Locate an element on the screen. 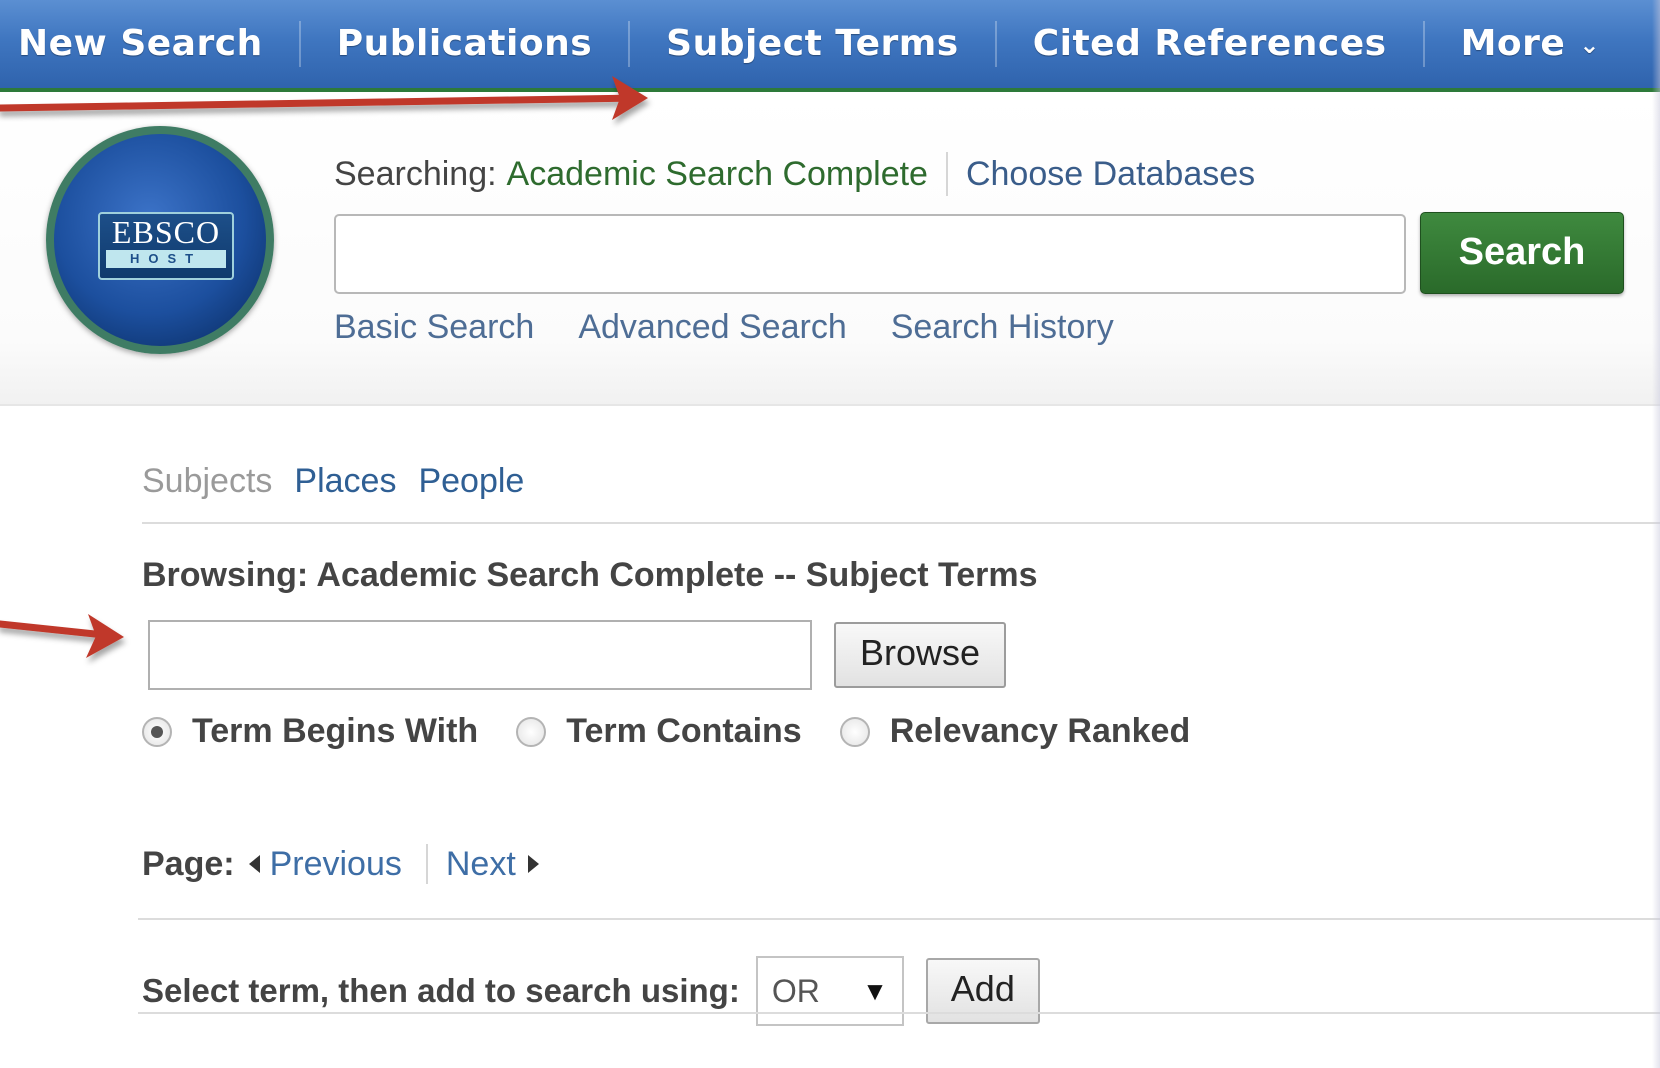  option-term-begins-with: Term Begins With is located at coordinates (310, 731).